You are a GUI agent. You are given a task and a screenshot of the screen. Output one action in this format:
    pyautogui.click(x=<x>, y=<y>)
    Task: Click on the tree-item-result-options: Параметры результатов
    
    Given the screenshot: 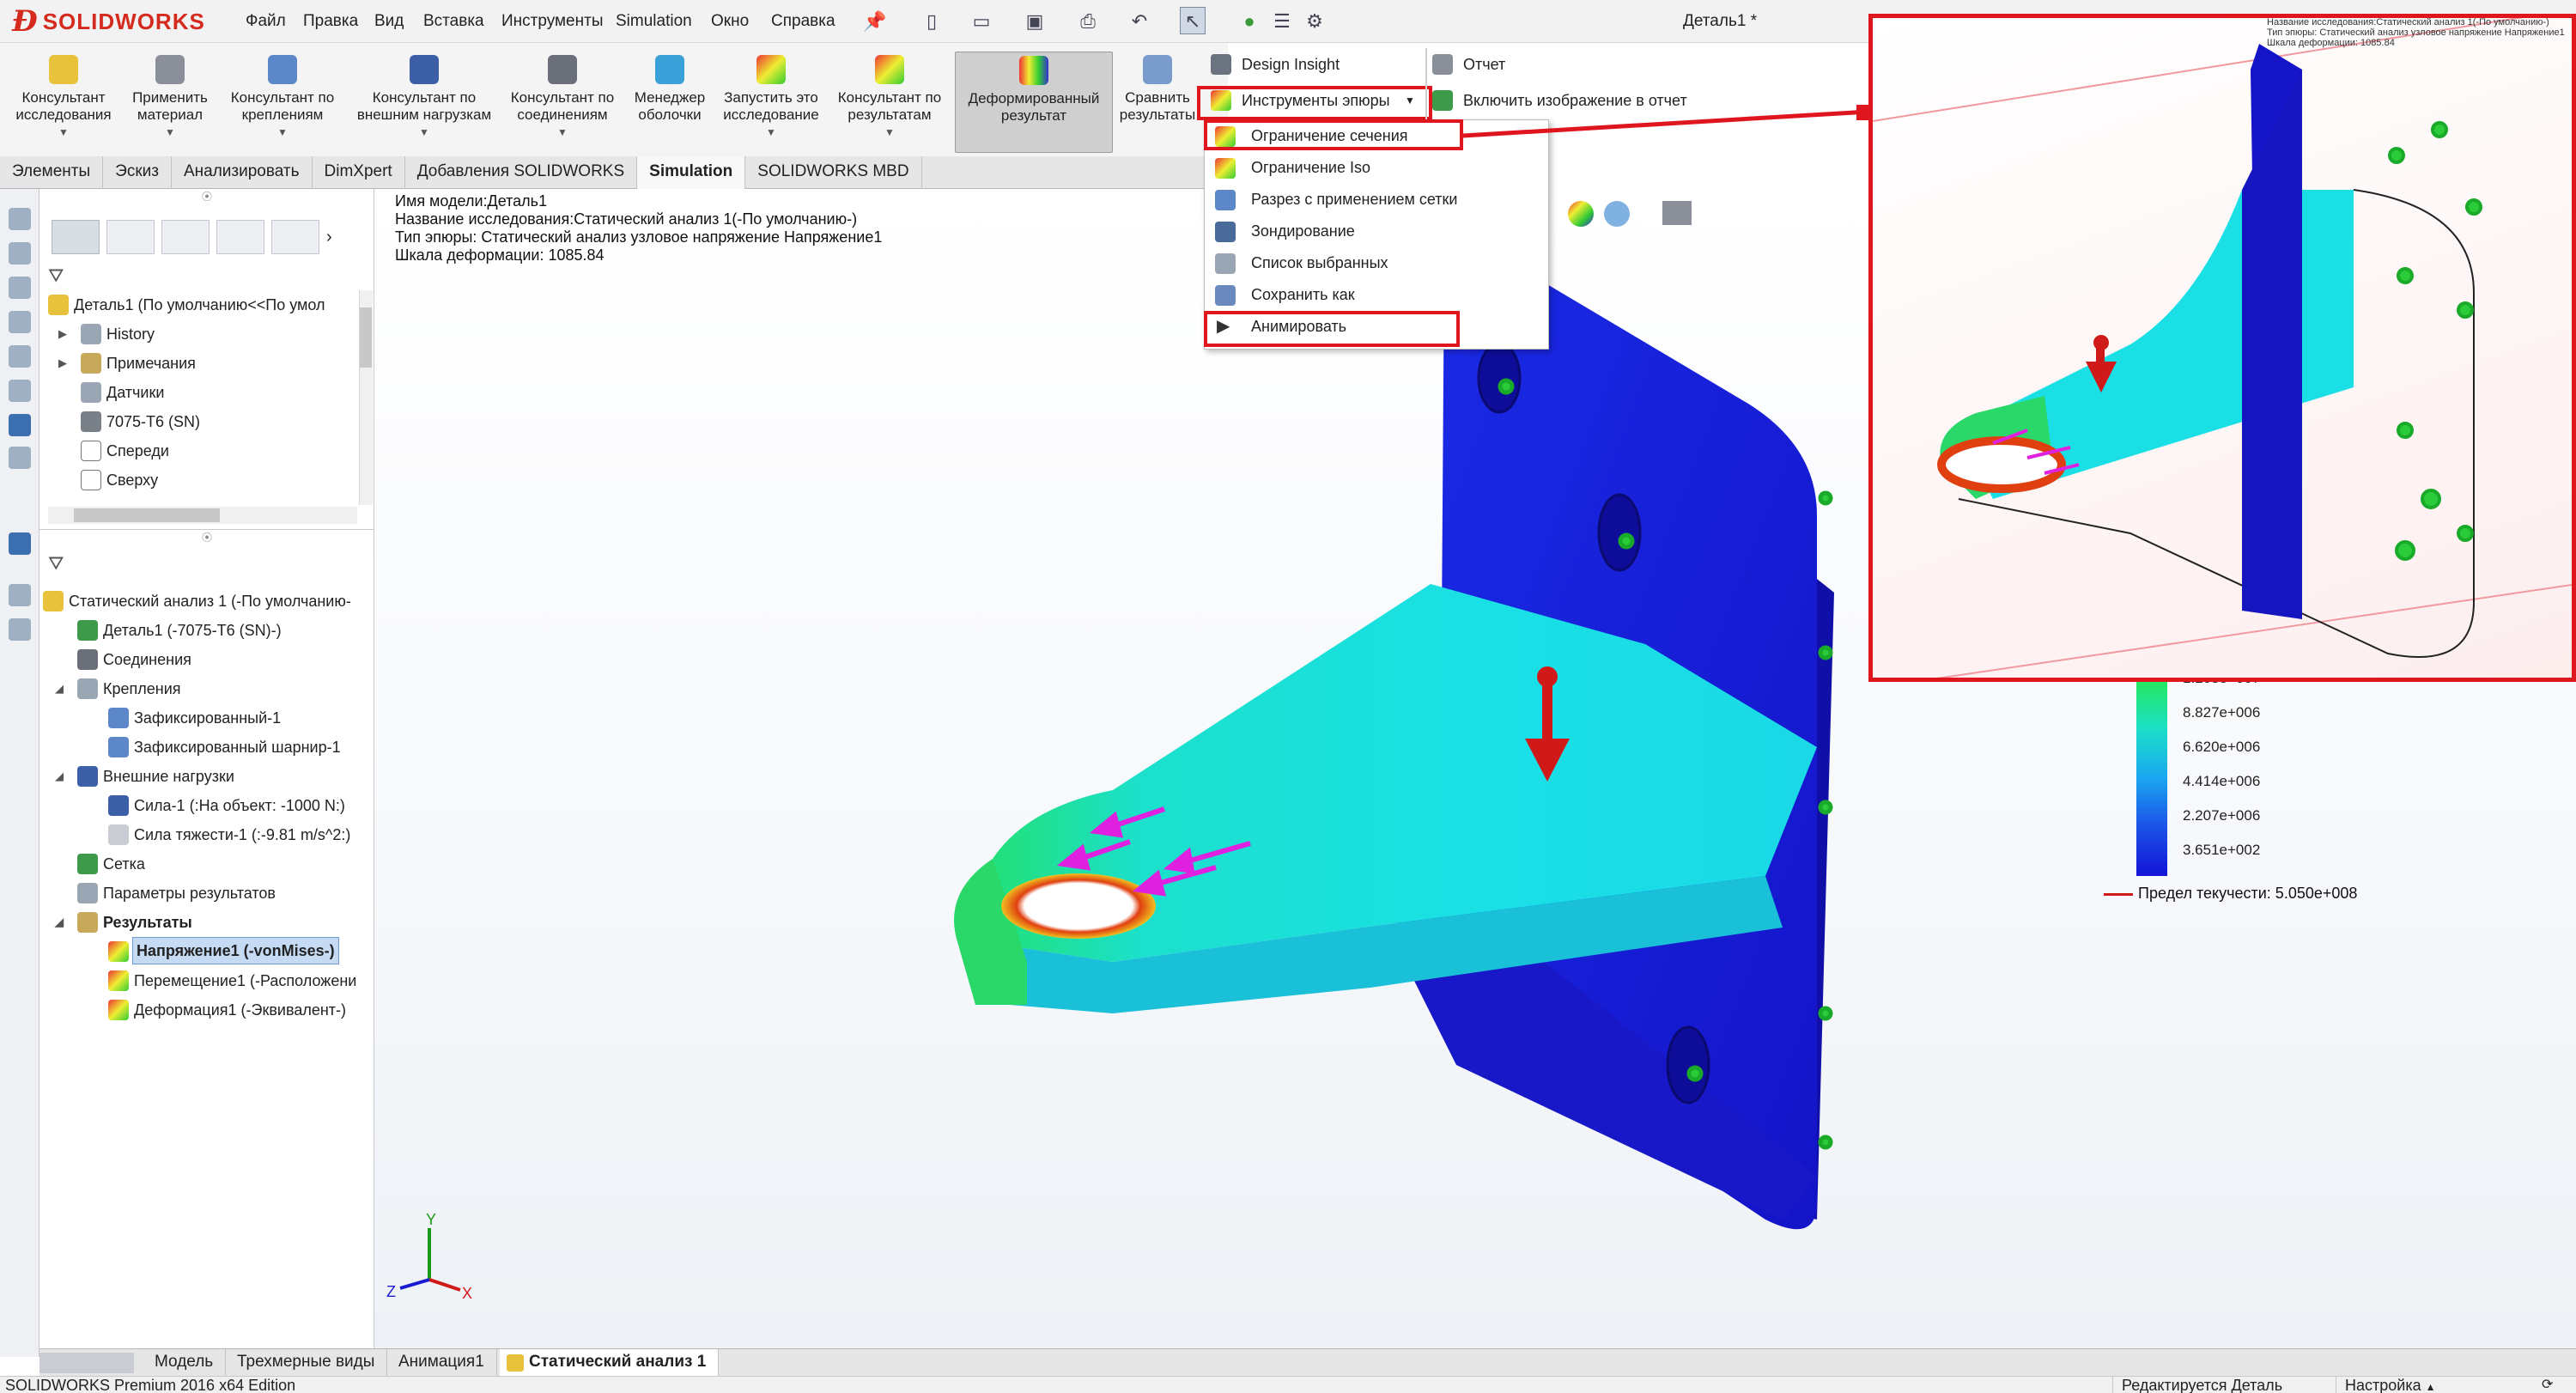 What is the action you would take?
    pyautogui.click(x=208, y=894)
    